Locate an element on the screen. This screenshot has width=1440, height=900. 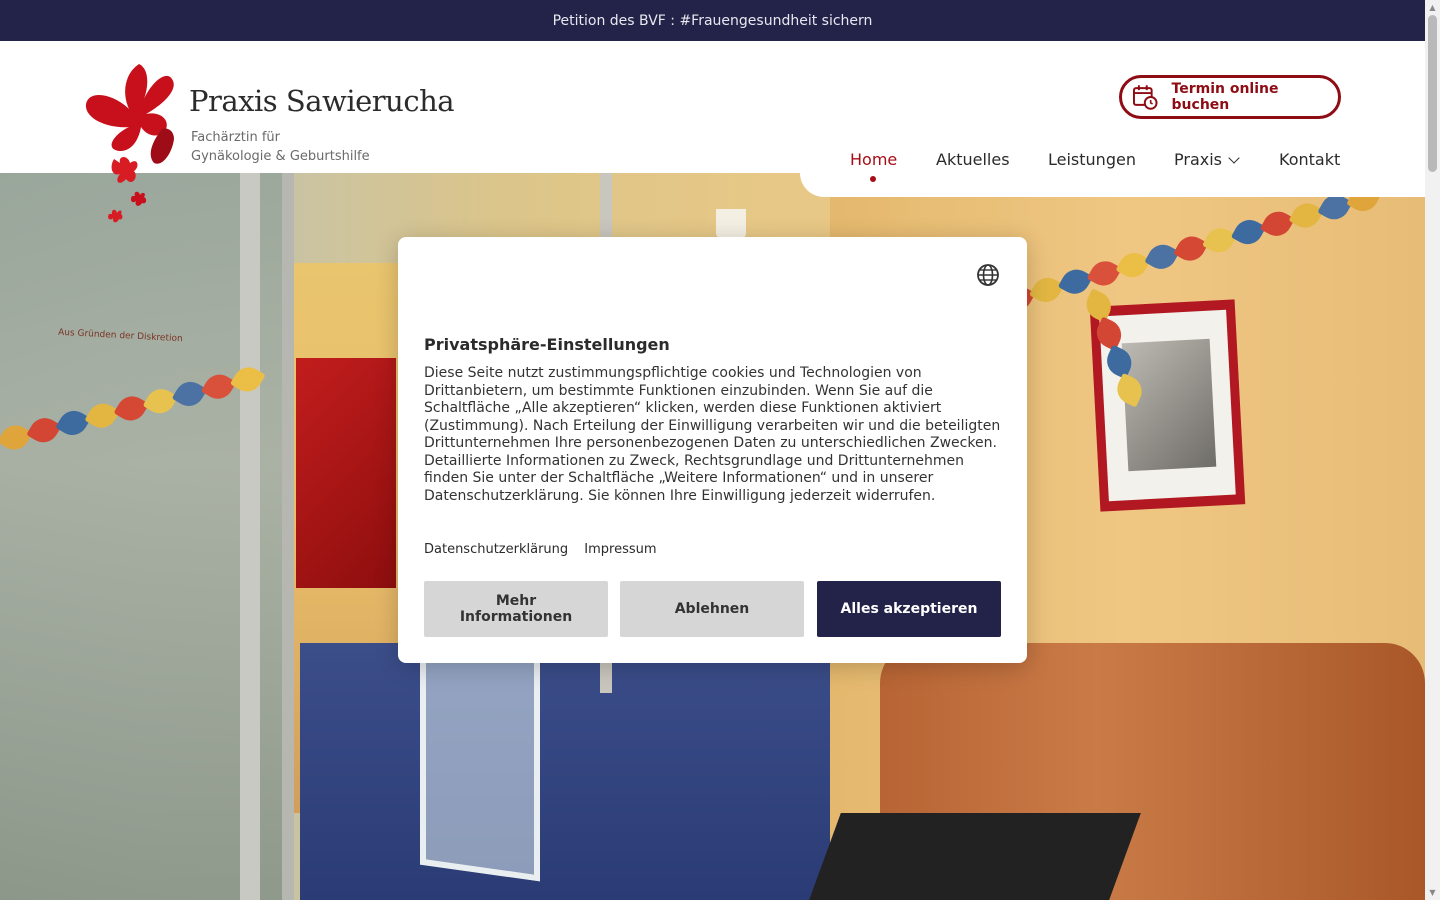
nav-item-label: Praxis is located at coordinates (1198, 159).